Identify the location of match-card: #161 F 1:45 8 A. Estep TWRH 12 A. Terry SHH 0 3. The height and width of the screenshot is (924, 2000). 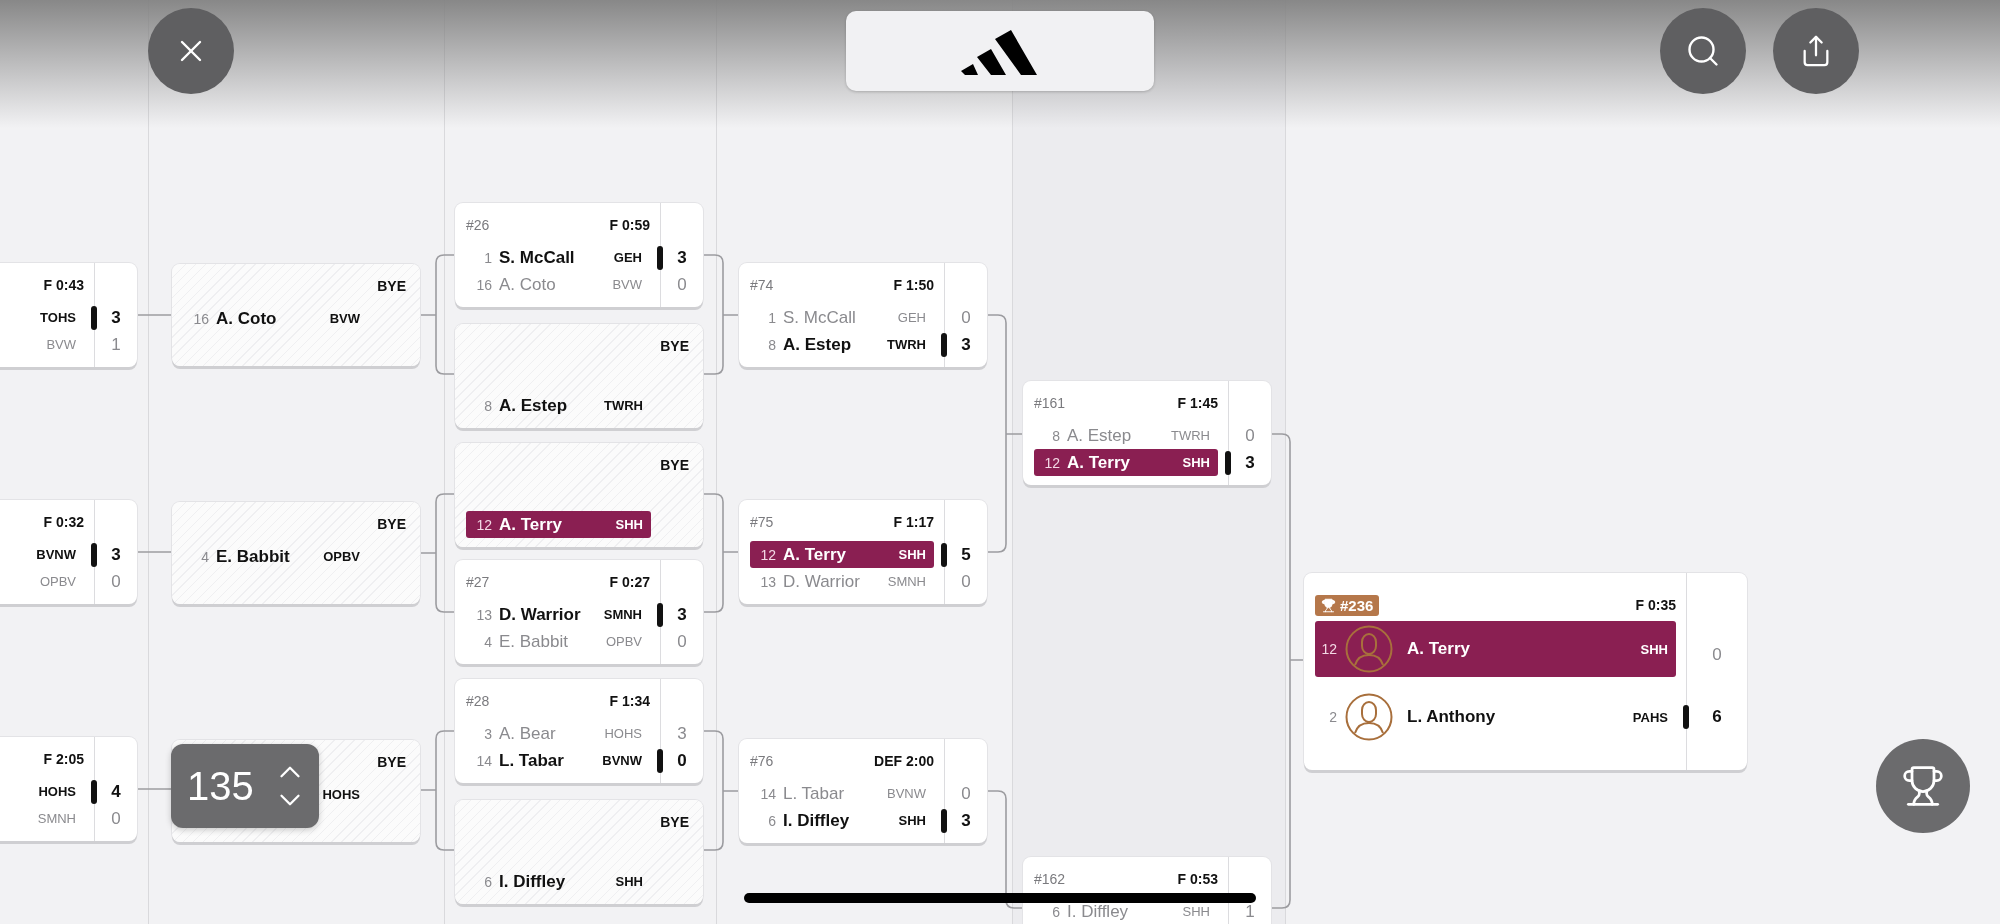
(1147, 433).